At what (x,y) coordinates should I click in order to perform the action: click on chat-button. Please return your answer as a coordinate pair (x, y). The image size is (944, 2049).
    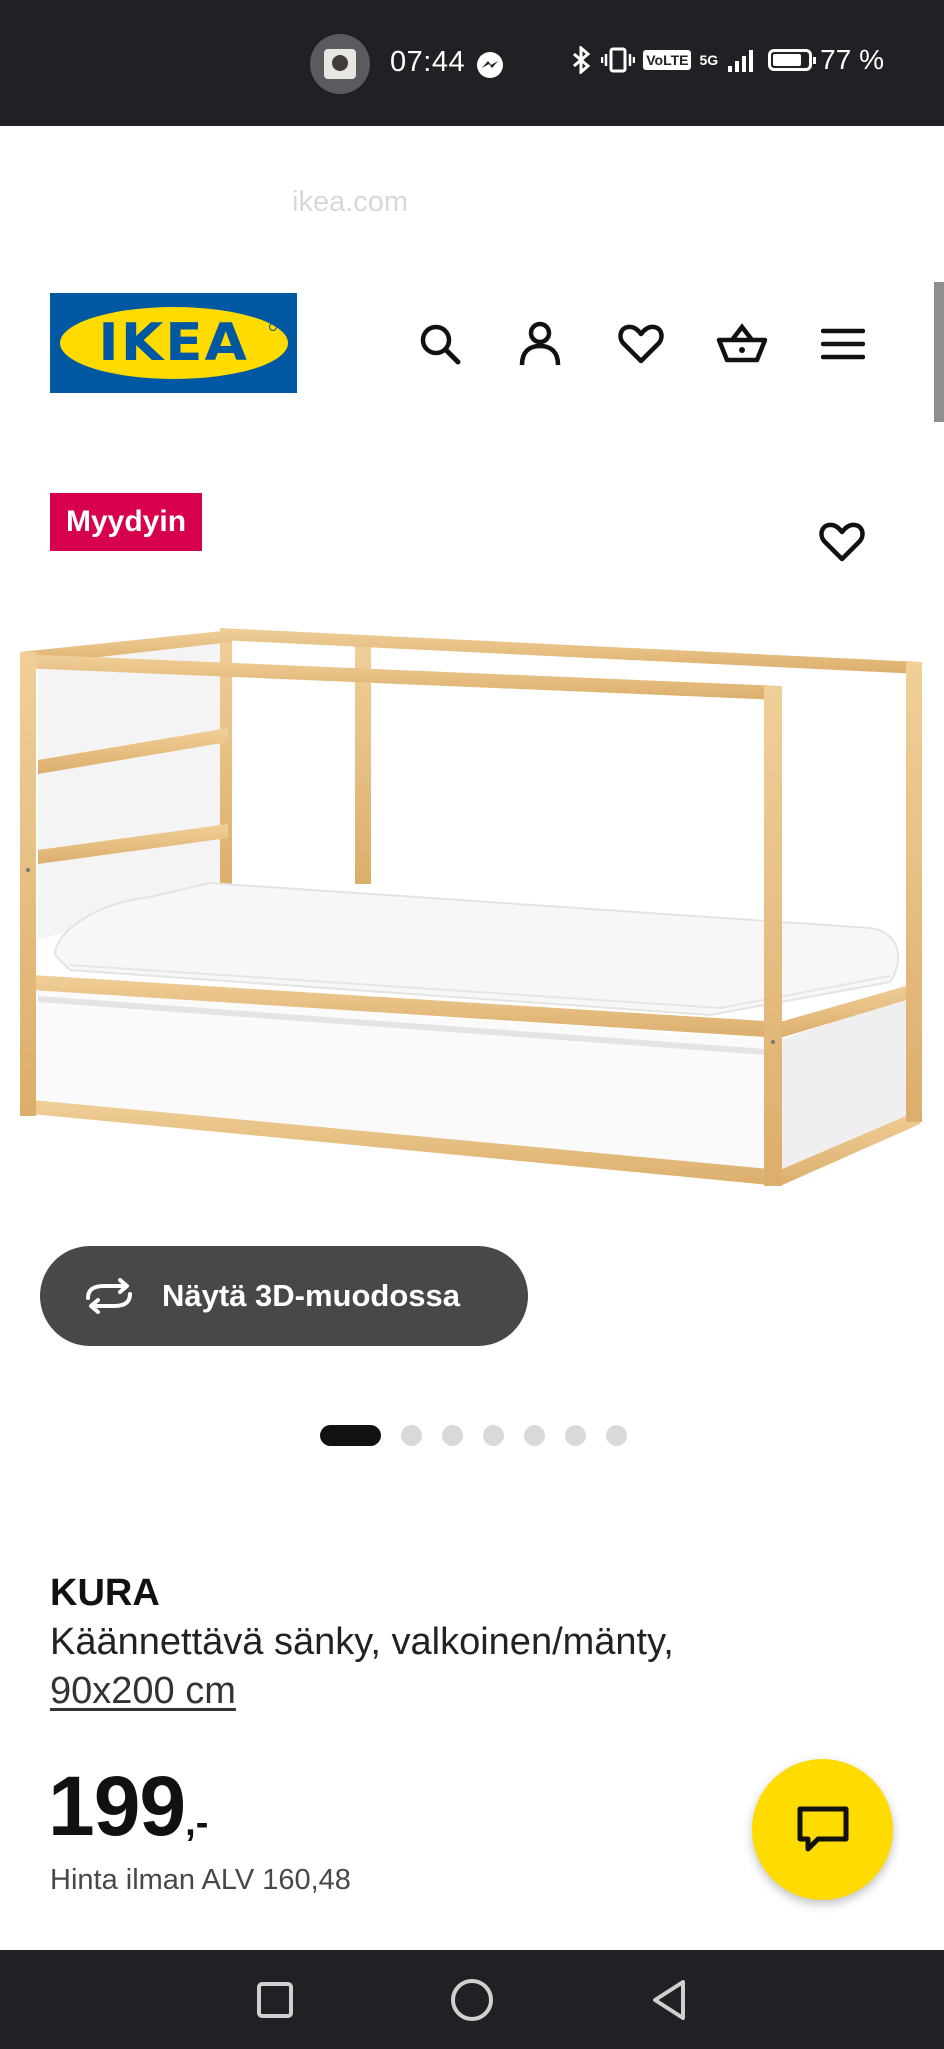
    Looking at the image, I should click on (822, 1829).